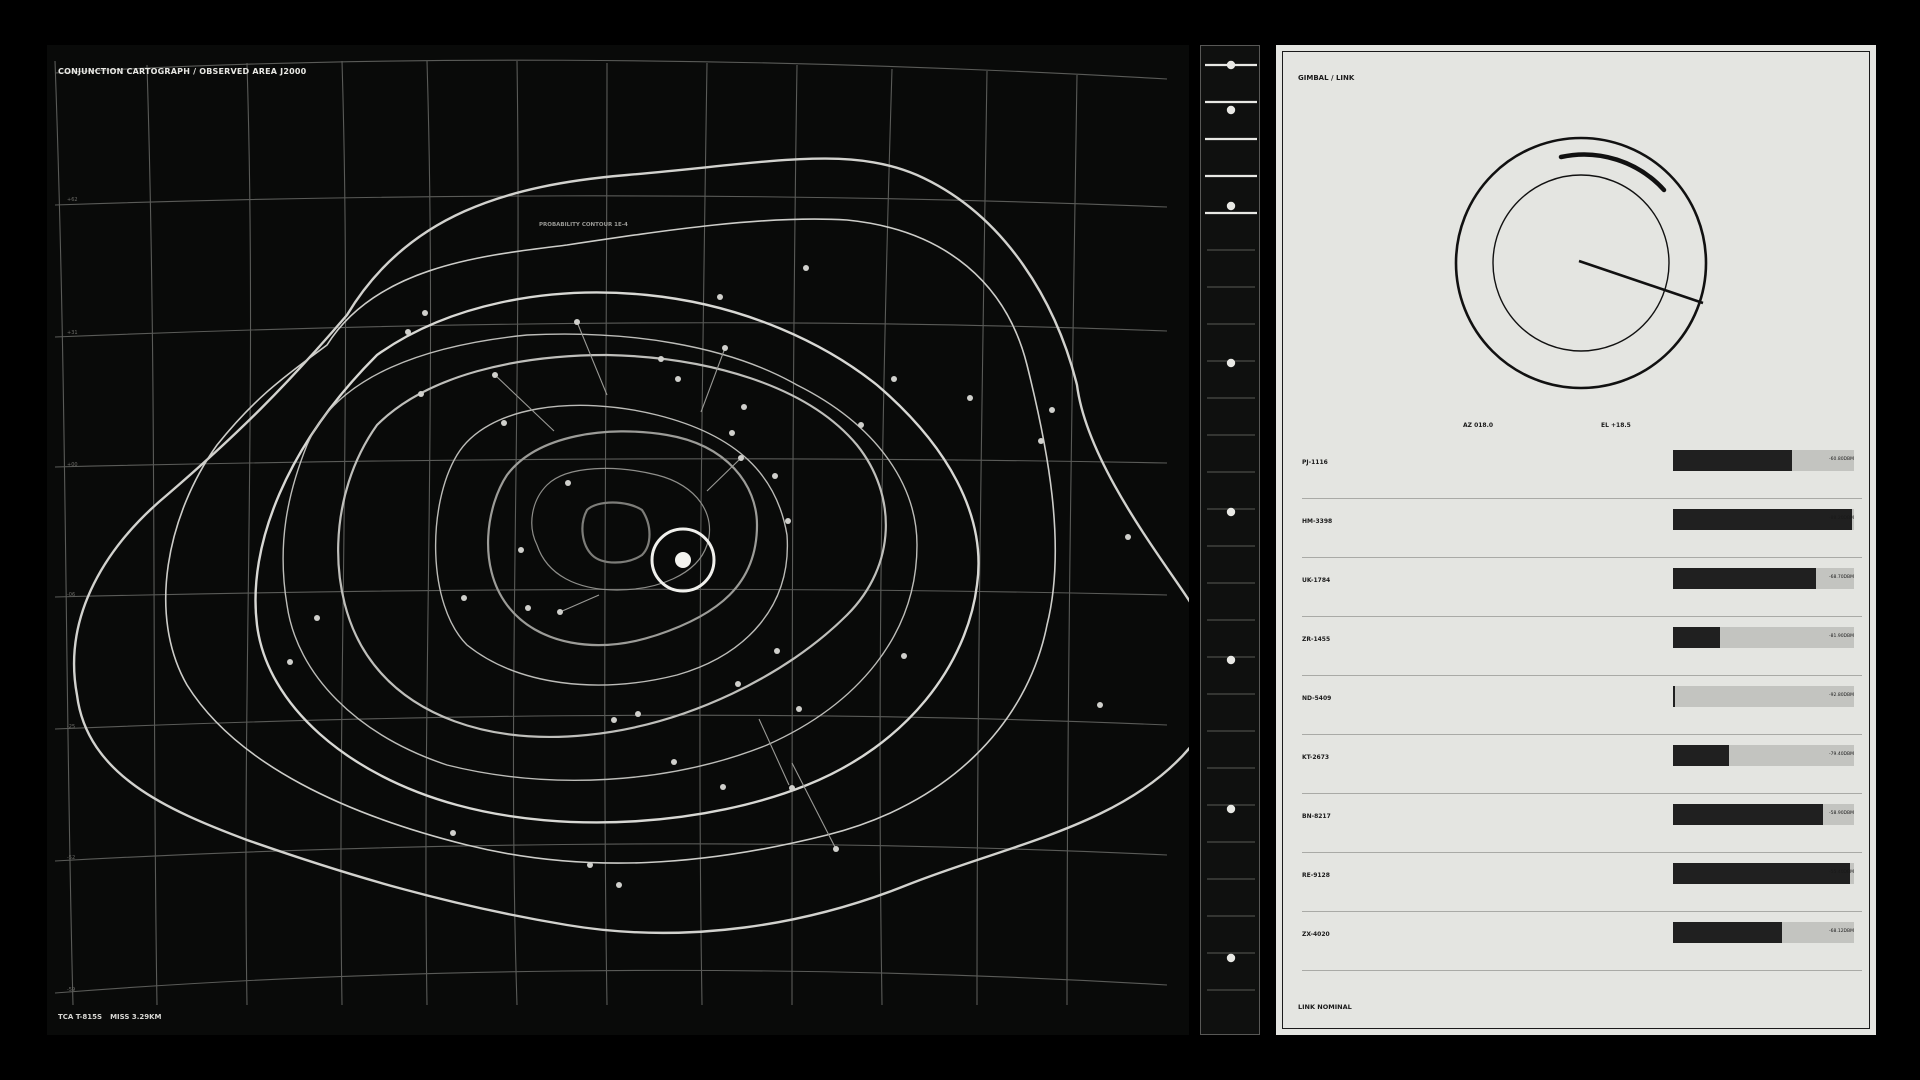 This screenshot has height=1080, width=1920. I want to click on link-id: ND-5409, so click(1317, 698).